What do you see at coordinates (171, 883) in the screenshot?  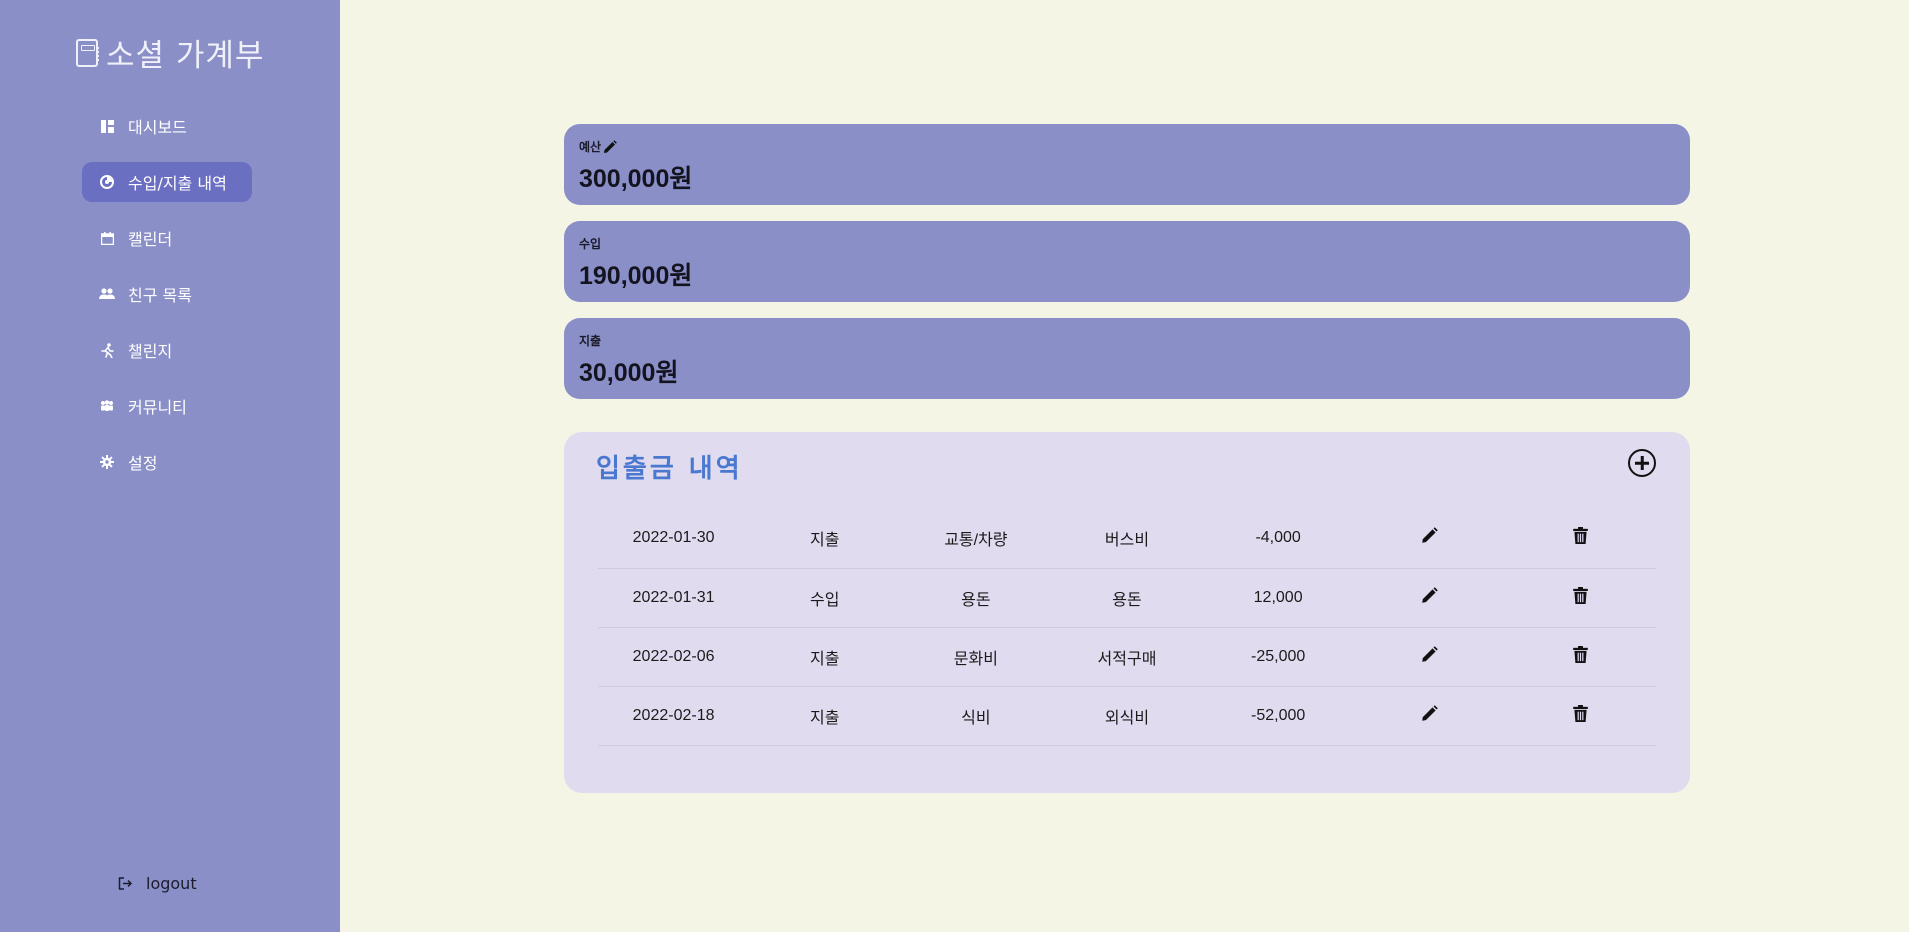 I see `logout-label: logout` at bounding box center [171, 883].